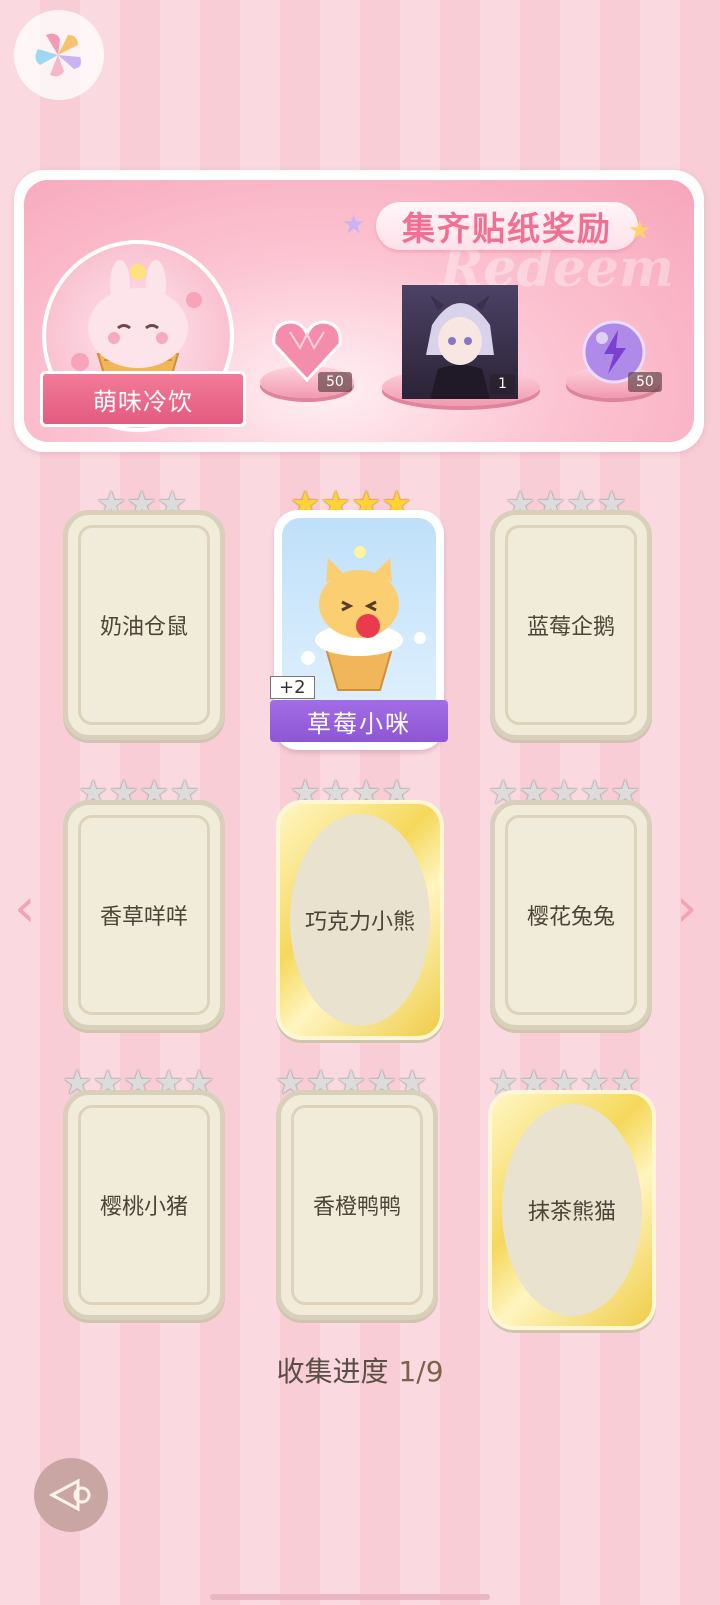 This screenshot has width=720, height=1605. I want to click on sticker-card: 樱花兔兔, so click(571, 915).